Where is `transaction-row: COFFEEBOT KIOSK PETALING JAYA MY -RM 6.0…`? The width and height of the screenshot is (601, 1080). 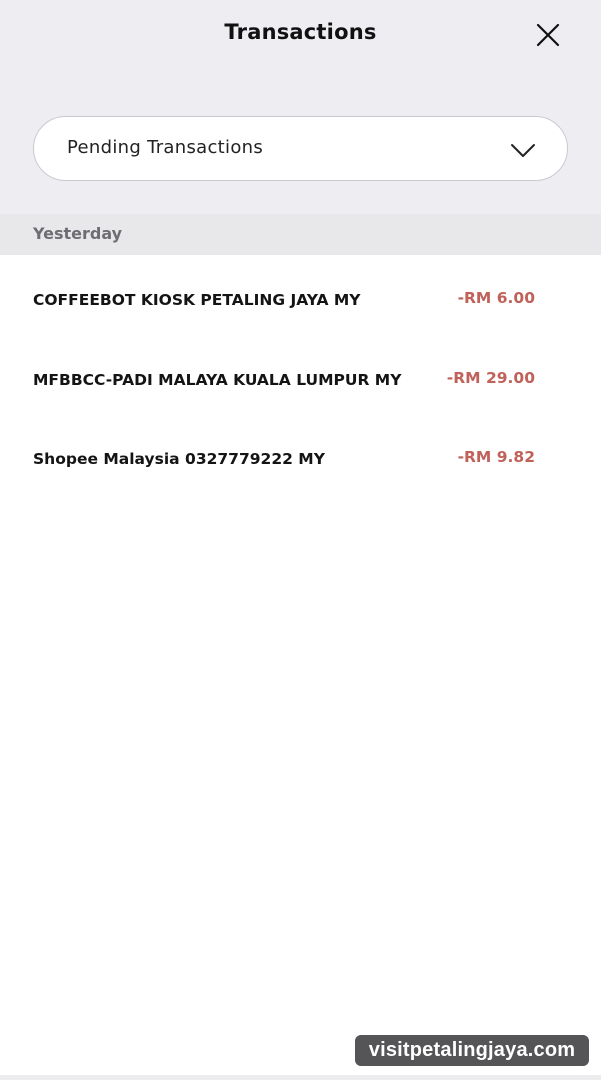
transaction-row: COFFEEBOT KIOSK PETALING JAYA MY -RM 6.0… is located at coordinates (300, 295).